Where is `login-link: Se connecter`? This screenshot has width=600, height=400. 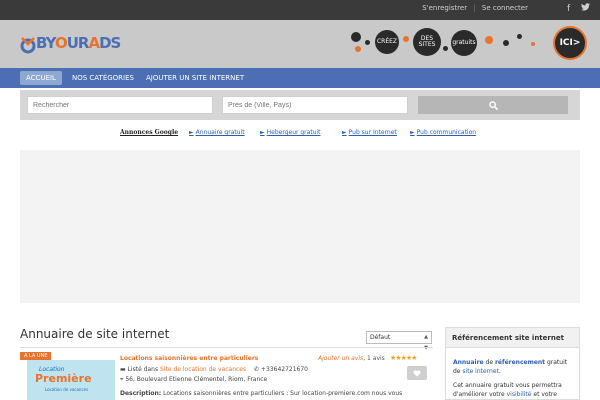
login-link: Se connecter is located at coordinates (505, 8).